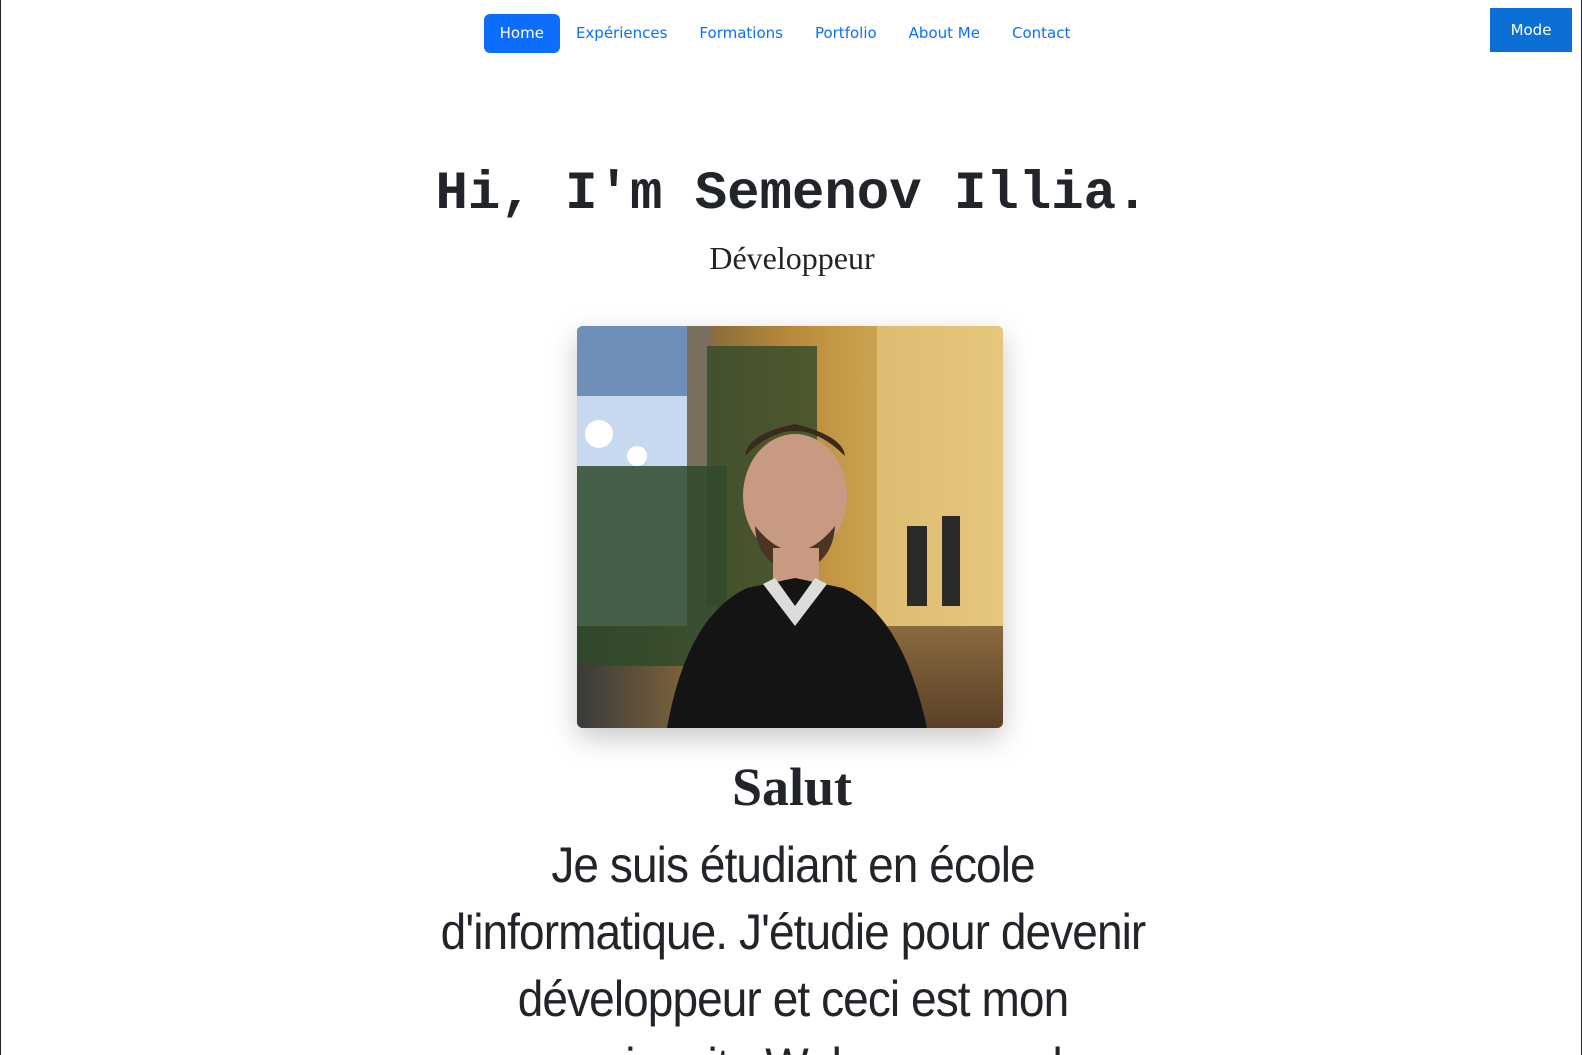 The height and width of the screenshot is (1055, 1582). What do you see at coordinates (1041, 33) in the screenshot?
I see `nav-contact: Contact` at bounding box center [1041, 33].